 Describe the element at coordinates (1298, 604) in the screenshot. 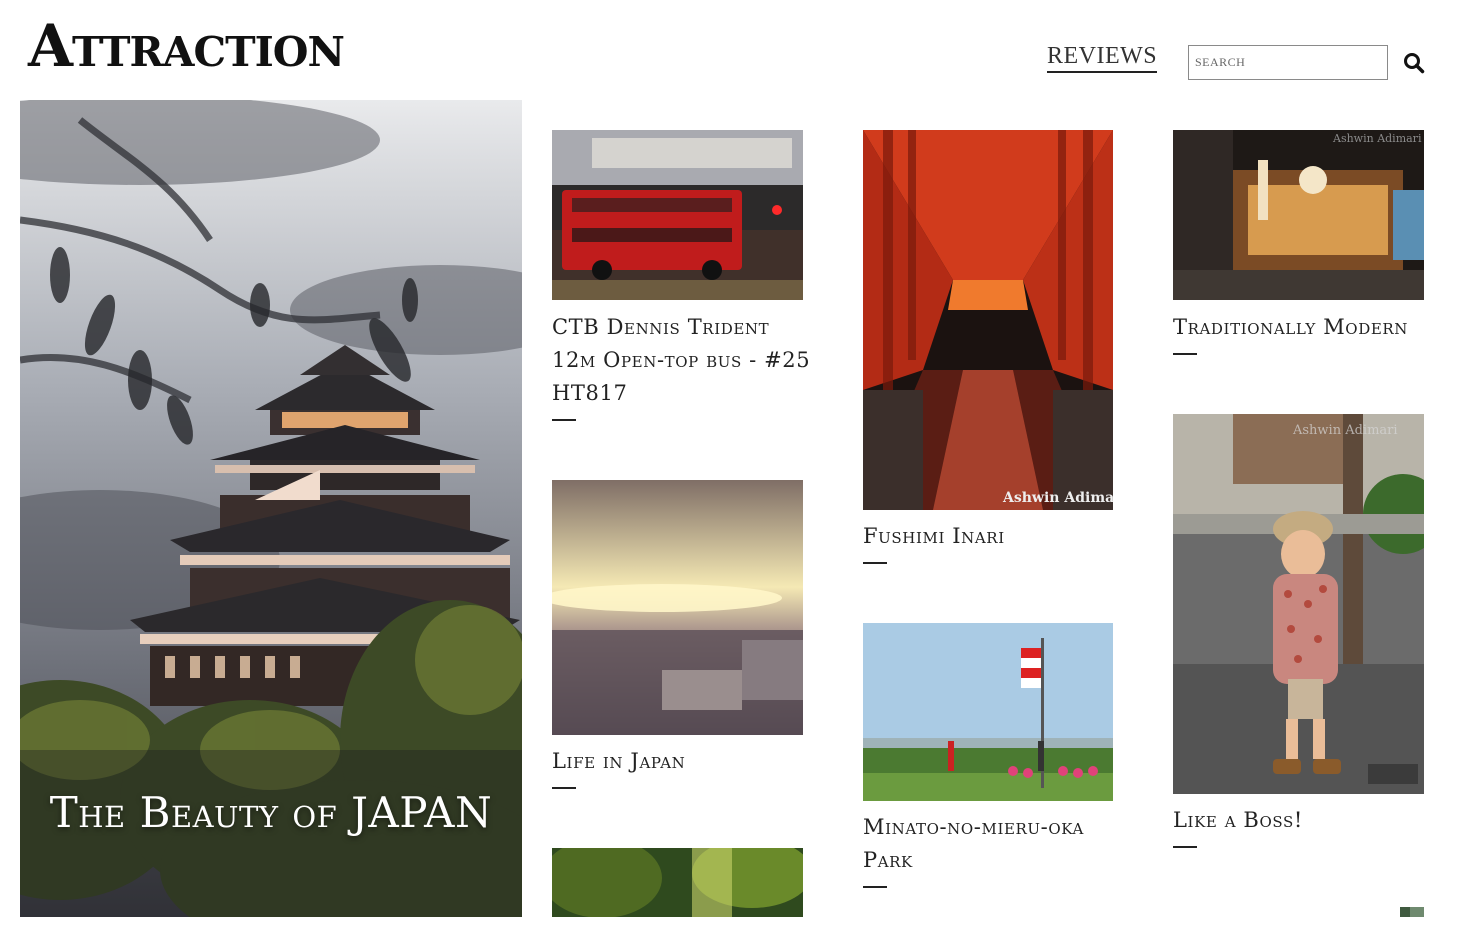

I see `card-image-boss: Ashwin Adimari` at that location.